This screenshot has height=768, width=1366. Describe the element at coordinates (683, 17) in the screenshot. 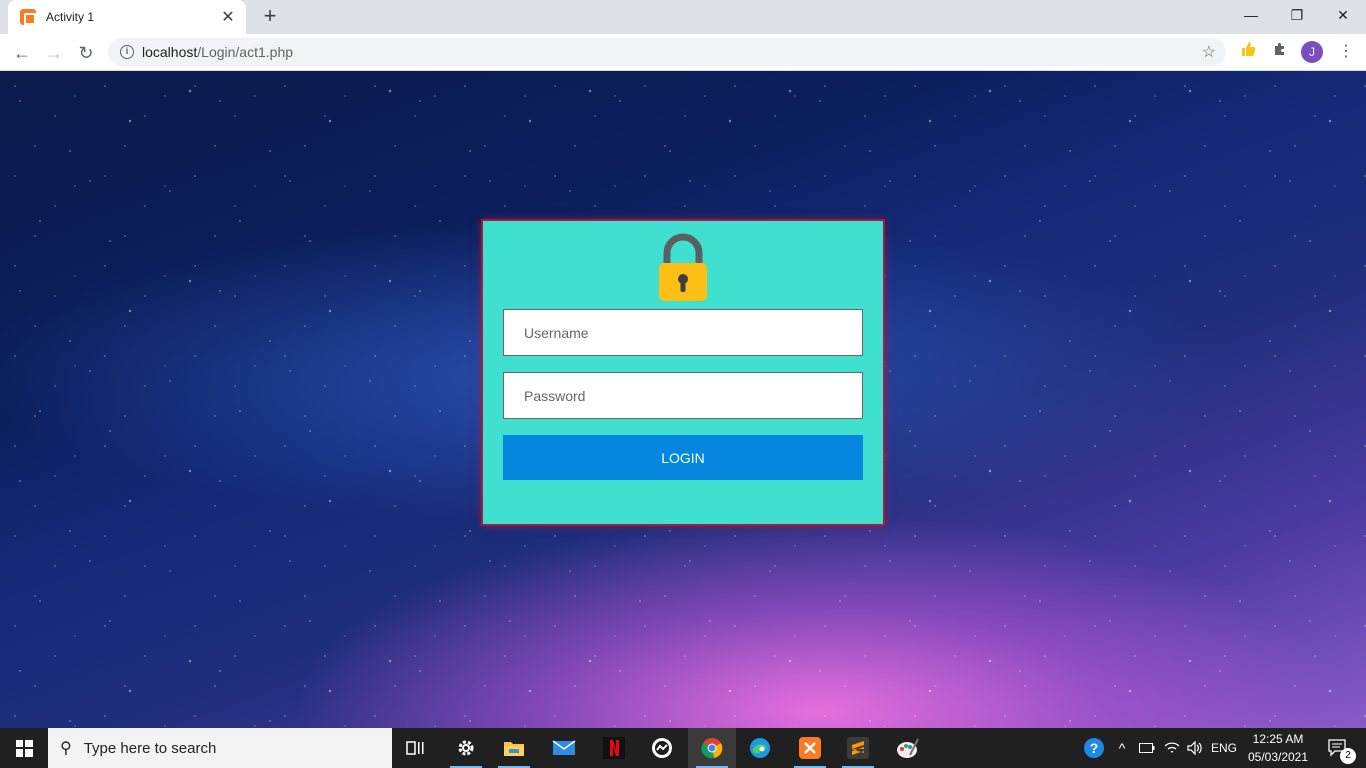

I see `browser-tab-strip: Activity 1 ✕ + — ❐ ✕` at that location.